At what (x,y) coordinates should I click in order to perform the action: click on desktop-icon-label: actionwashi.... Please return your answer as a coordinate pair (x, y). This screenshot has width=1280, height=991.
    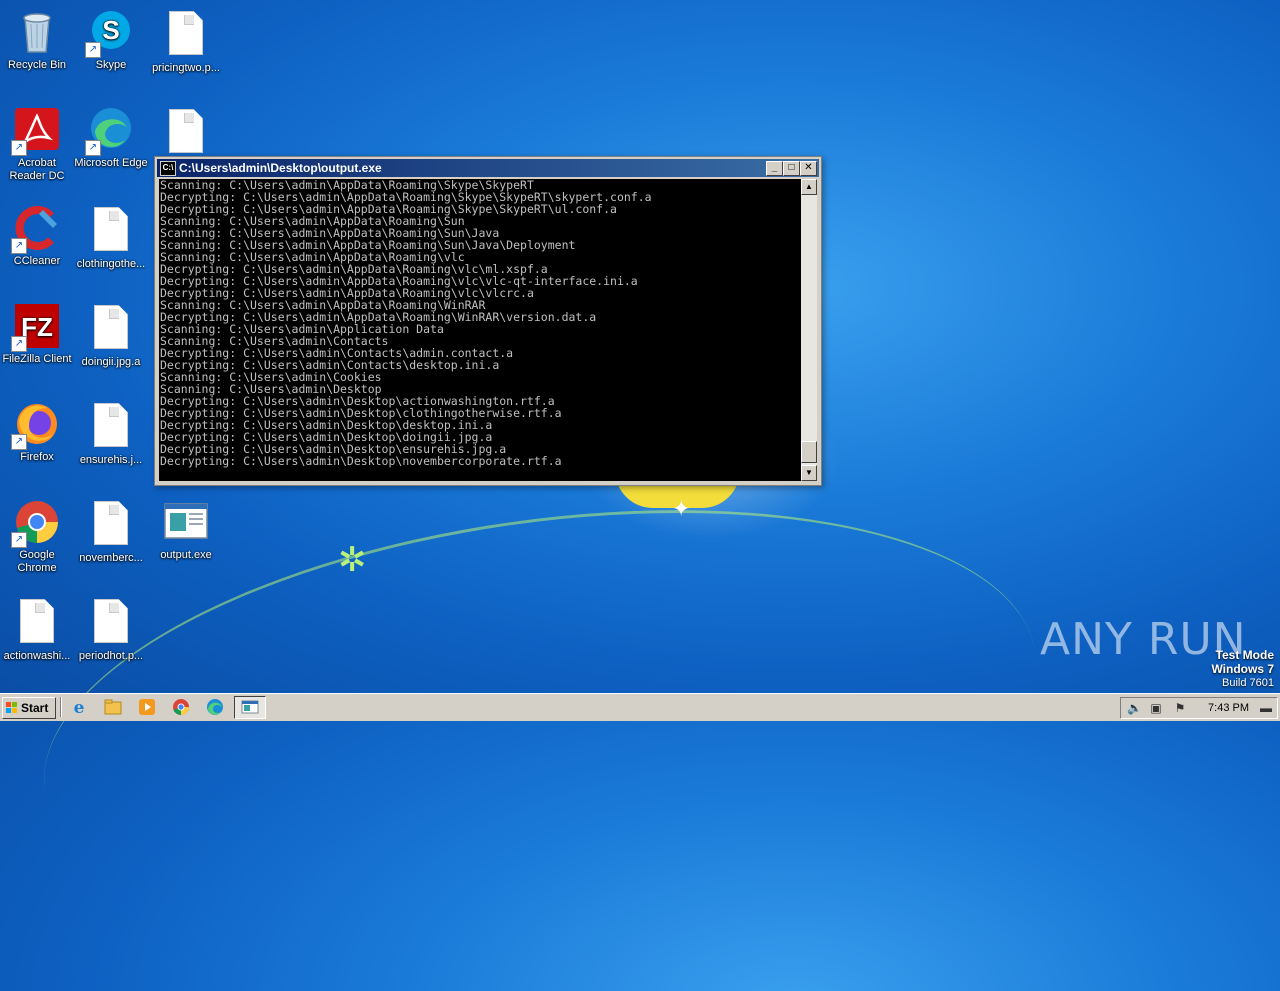
    Looking at the image, I should click on (37, 656).